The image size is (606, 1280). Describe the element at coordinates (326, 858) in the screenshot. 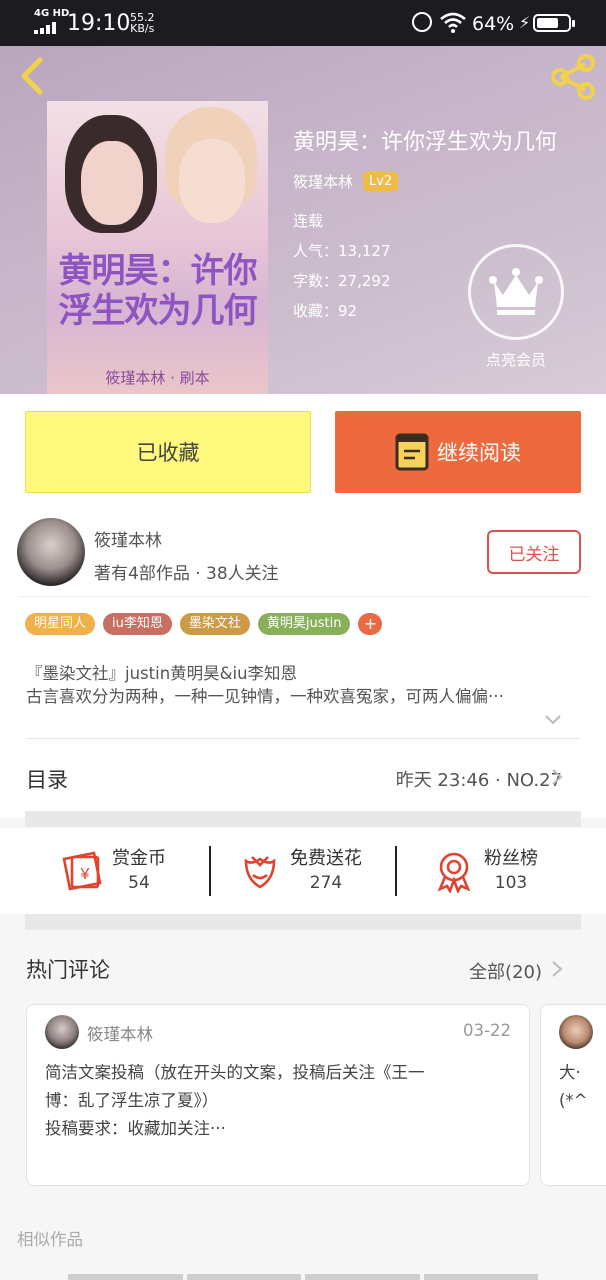

I see `reward-label: 免费送花` at that location.